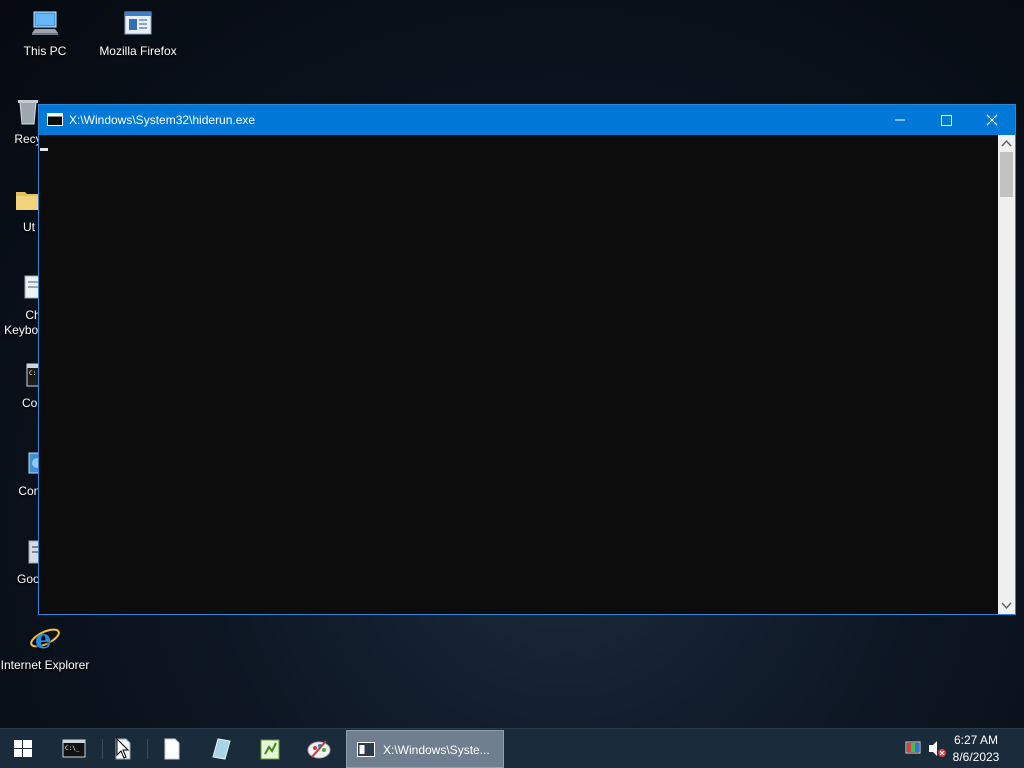 The image size is (1024, 768). What do you see at coordinates (44, 149) in the screenshot?
I see `text-cursor` at bounding box center [44, 149].